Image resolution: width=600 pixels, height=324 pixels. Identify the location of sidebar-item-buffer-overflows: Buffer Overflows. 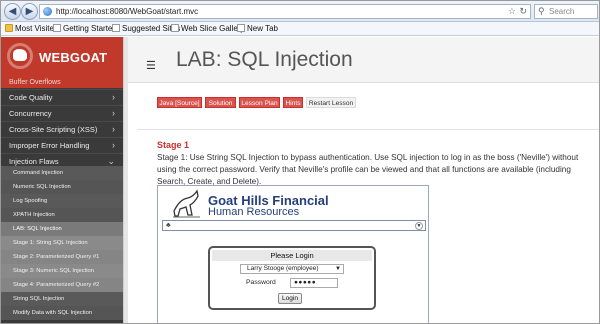
(62, 82).